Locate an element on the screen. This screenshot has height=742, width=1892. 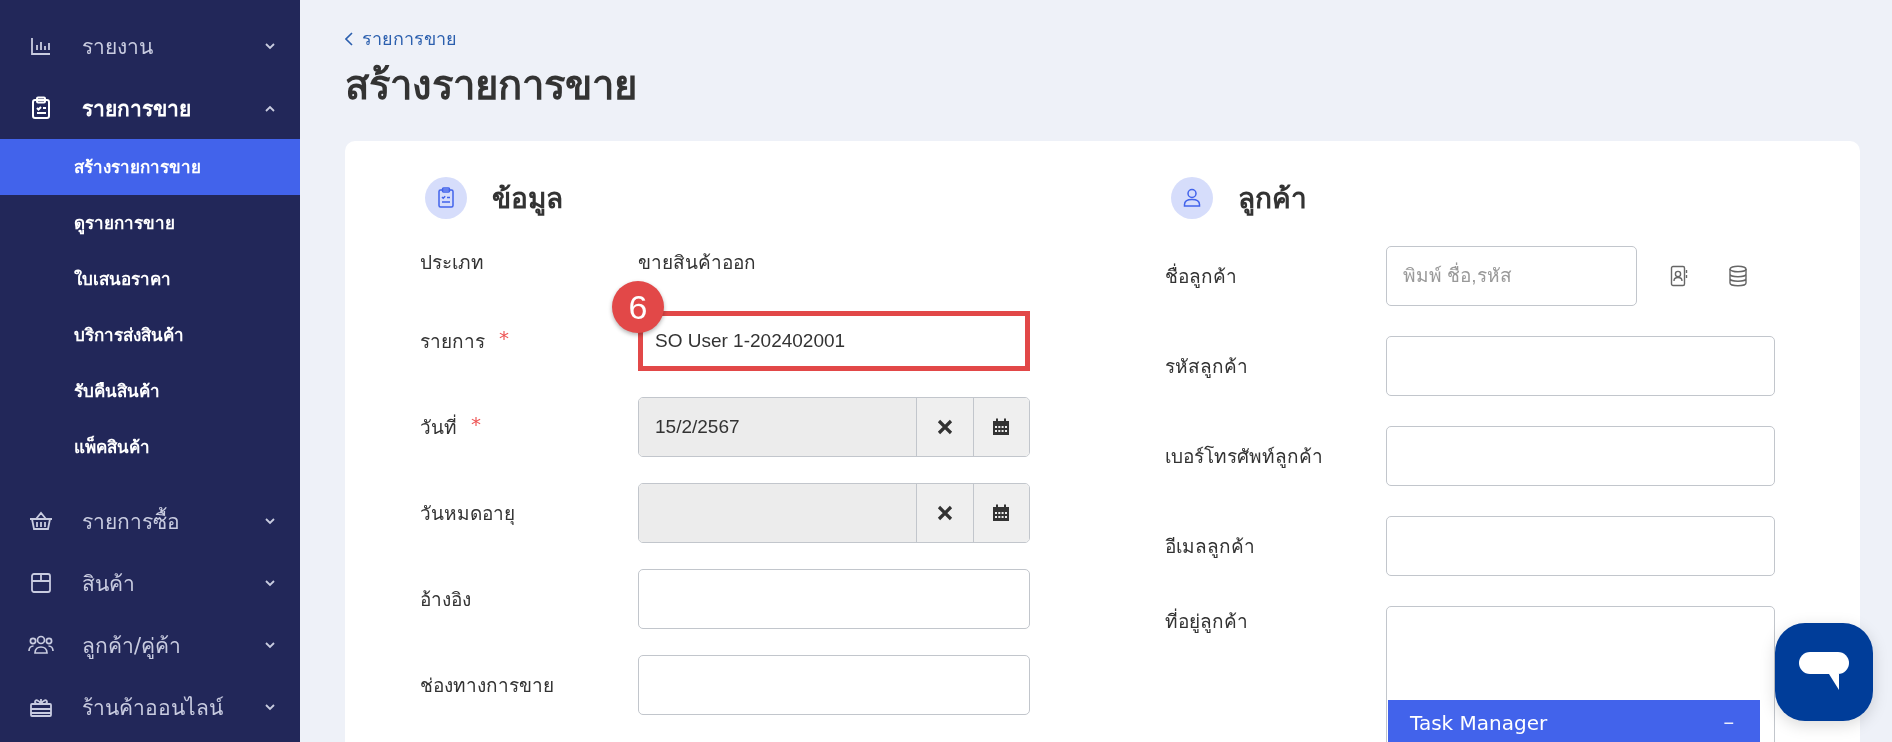
bar-chart-icon is located at coordinates (41, 46).